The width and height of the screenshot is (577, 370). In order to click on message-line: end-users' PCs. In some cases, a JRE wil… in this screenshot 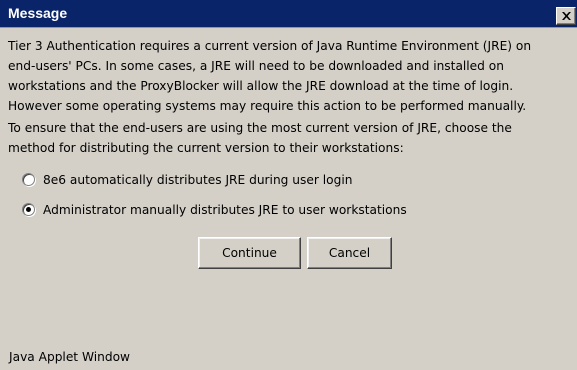, I will do `click(256, 66)`.